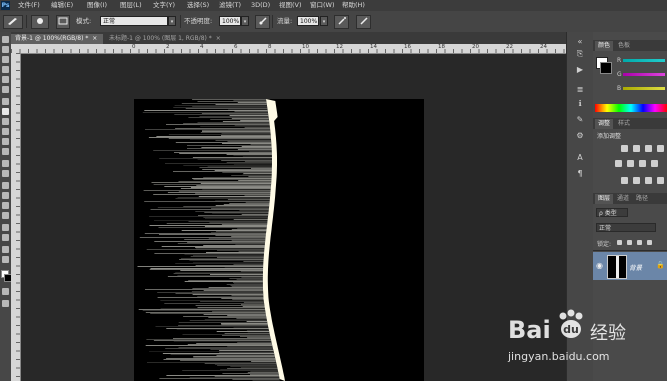 This screenshot has height=381, width=667. What do you see at coordinates (612, 212) in the screenshot?
I see `layer-kind-filter: ρ 类型` at bounding box center [612, 212].